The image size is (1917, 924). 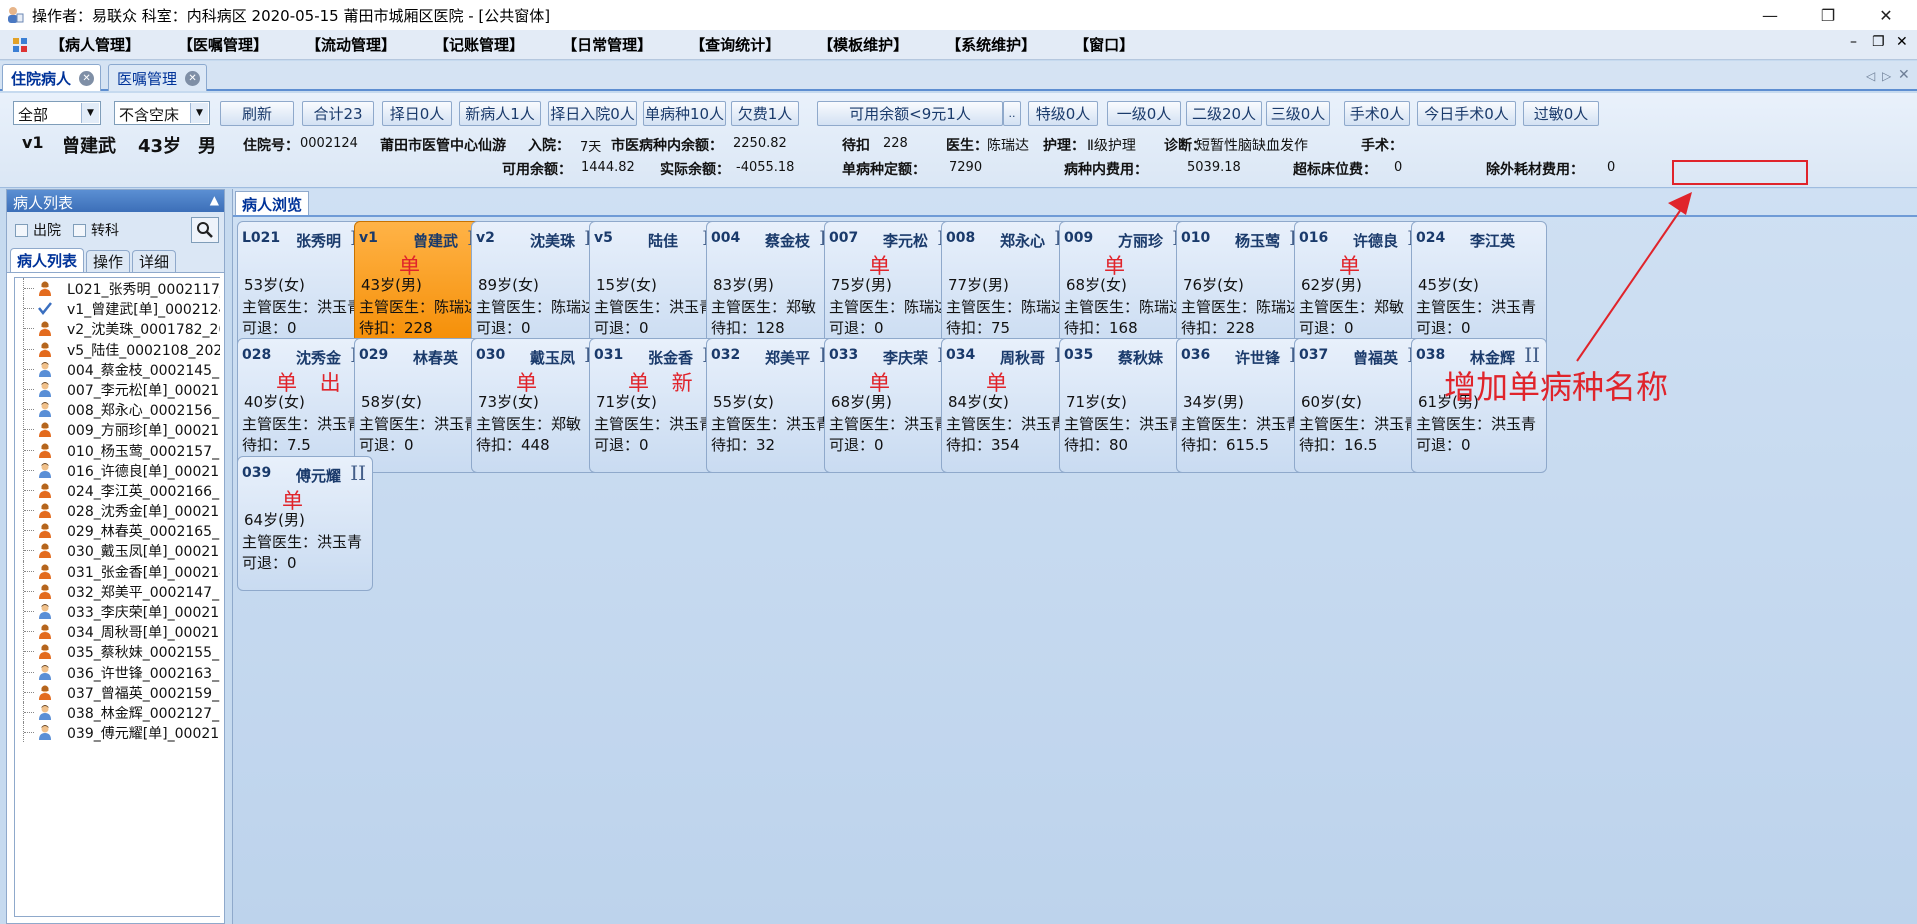 What do you see at coordinates (117, 631) in the screenshot?
I see `list-item: 034_周秋哥[单]_0002139` at bounding box center [117, 631].